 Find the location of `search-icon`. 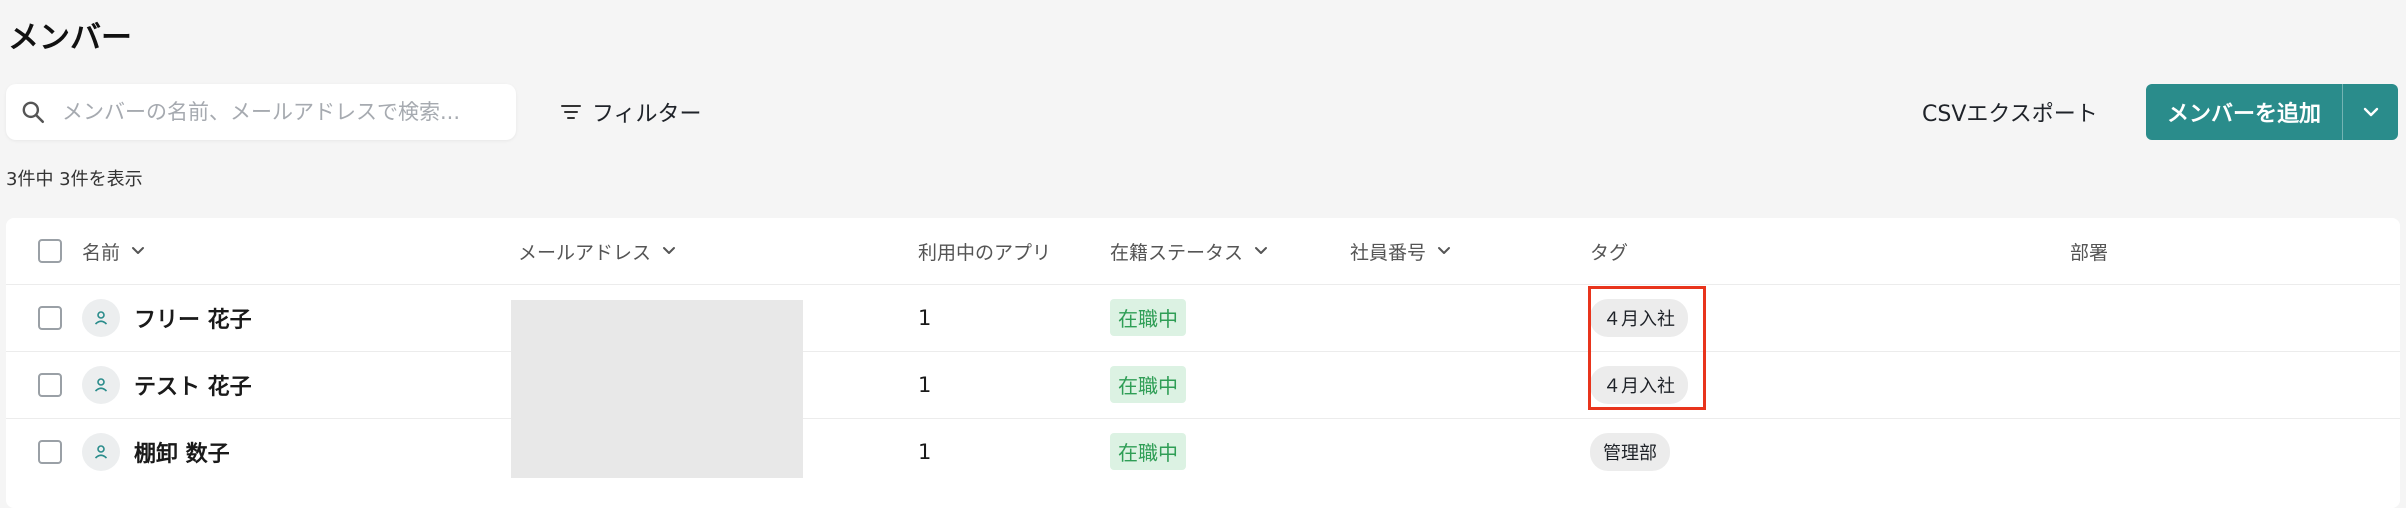

search-icon is located at coordinates (33, 112).